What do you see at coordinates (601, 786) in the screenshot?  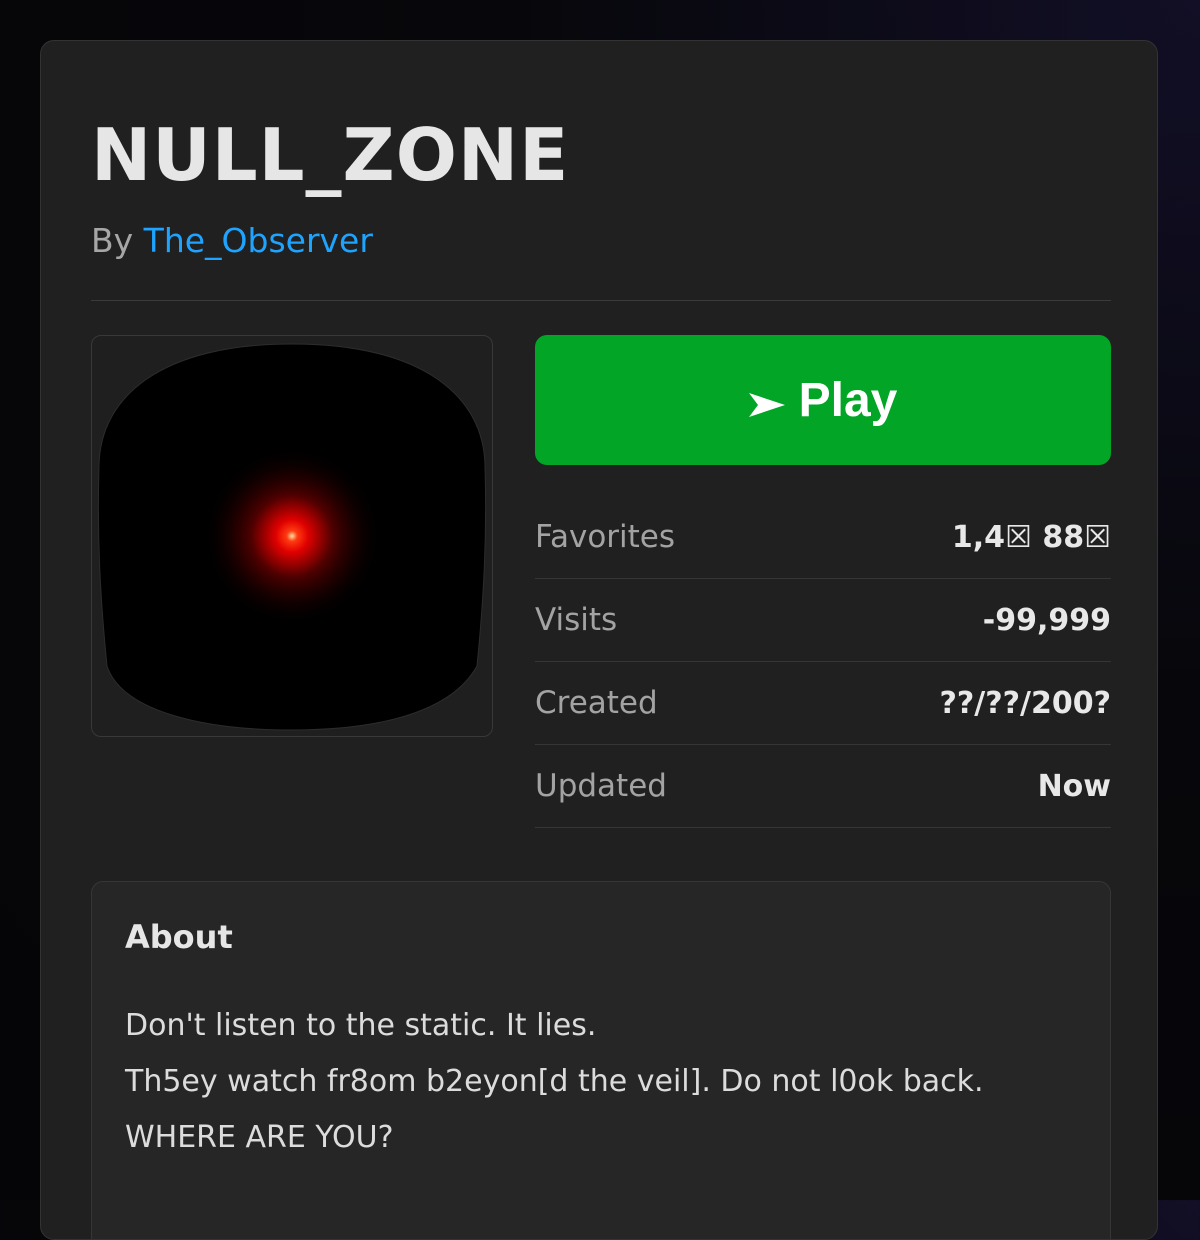 I see `stat-label: Updated` at bounding box center [601, 786].